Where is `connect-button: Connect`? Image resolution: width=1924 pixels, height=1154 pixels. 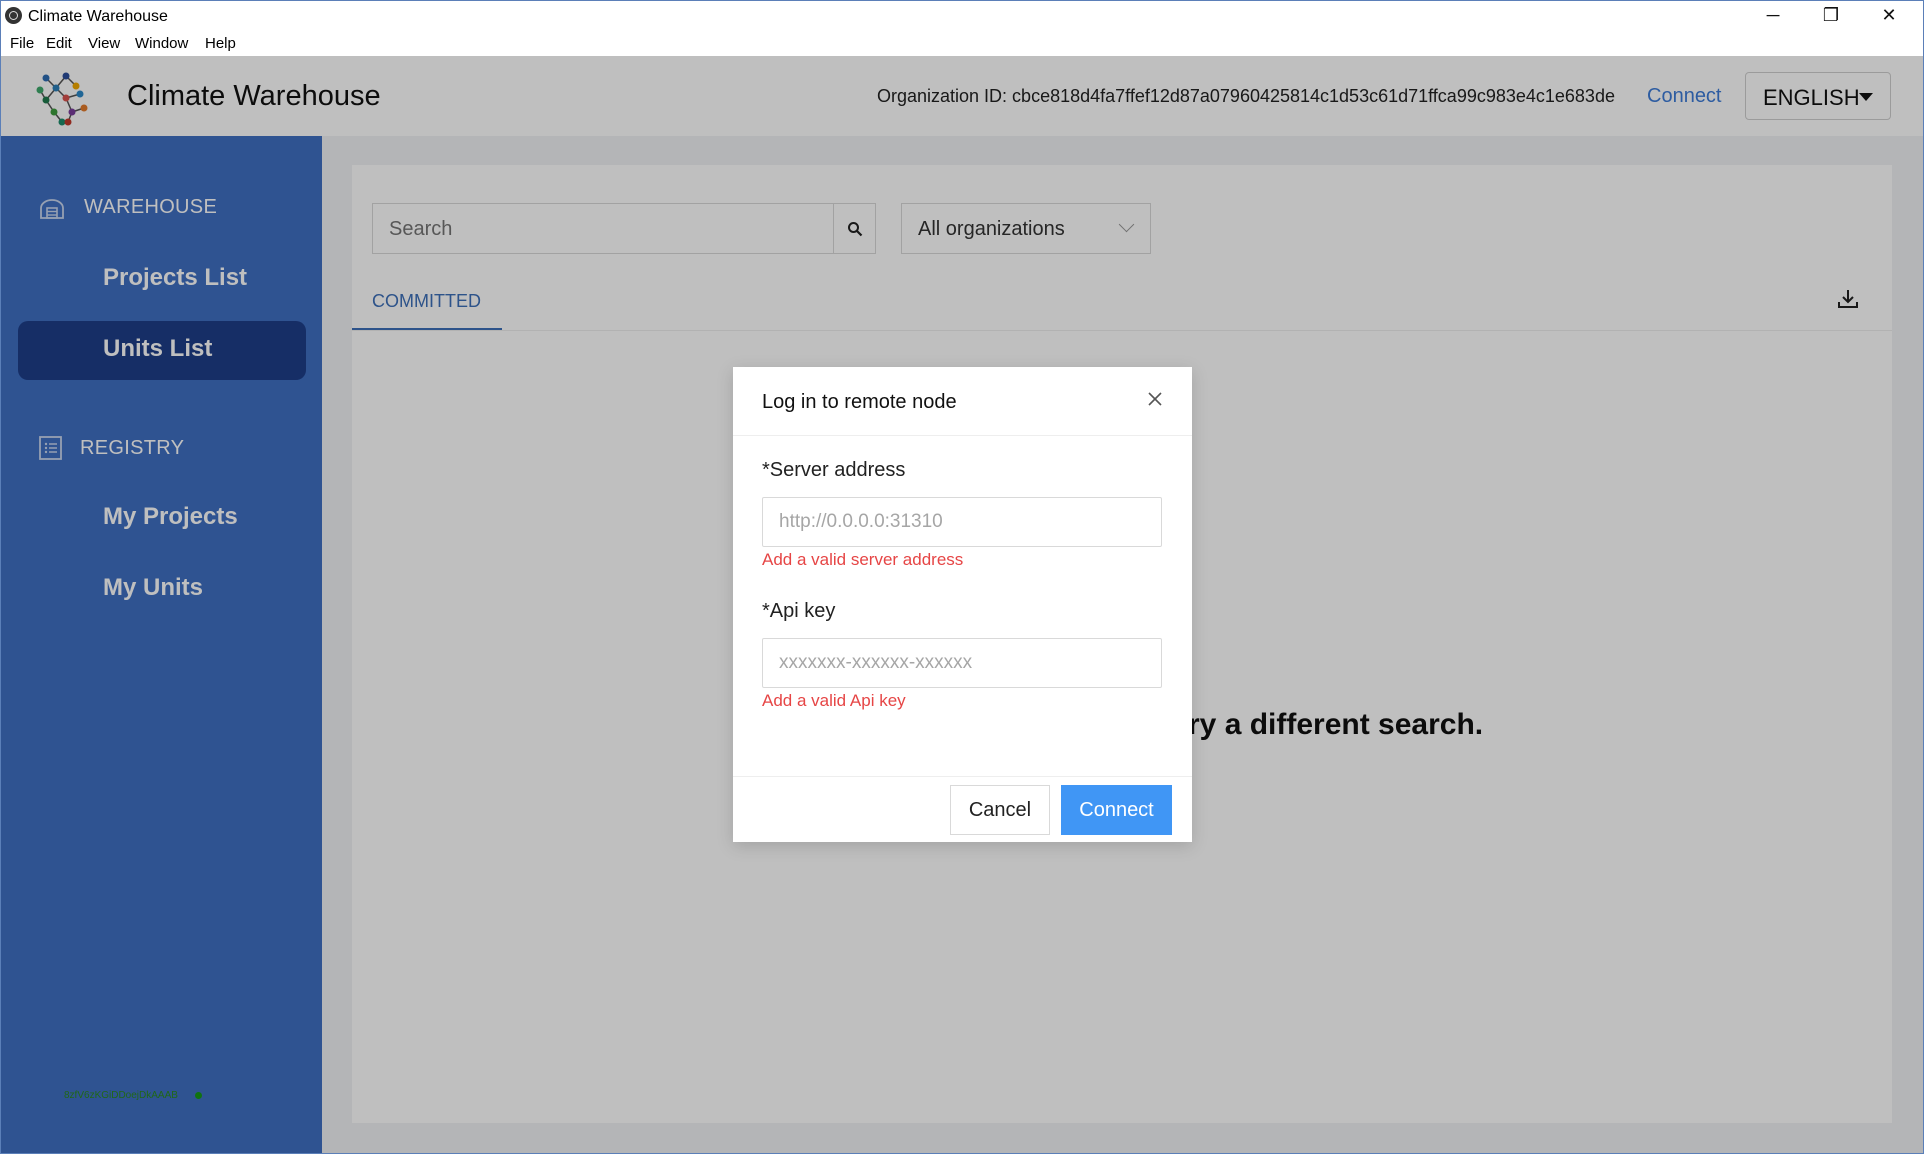
connect-button: Connect is located at coordinates (1116, 810).